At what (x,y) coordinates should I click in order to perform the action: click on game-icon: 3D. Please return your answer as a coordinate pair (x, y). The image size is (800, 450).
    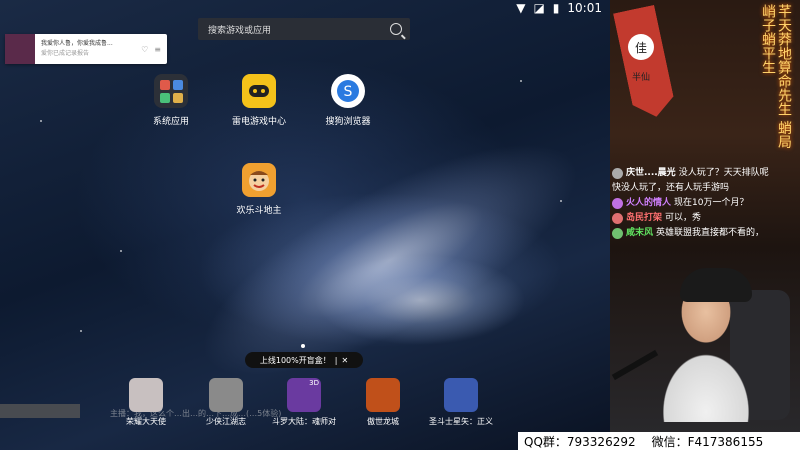
    Looking at the image, I should click on (304, 395).